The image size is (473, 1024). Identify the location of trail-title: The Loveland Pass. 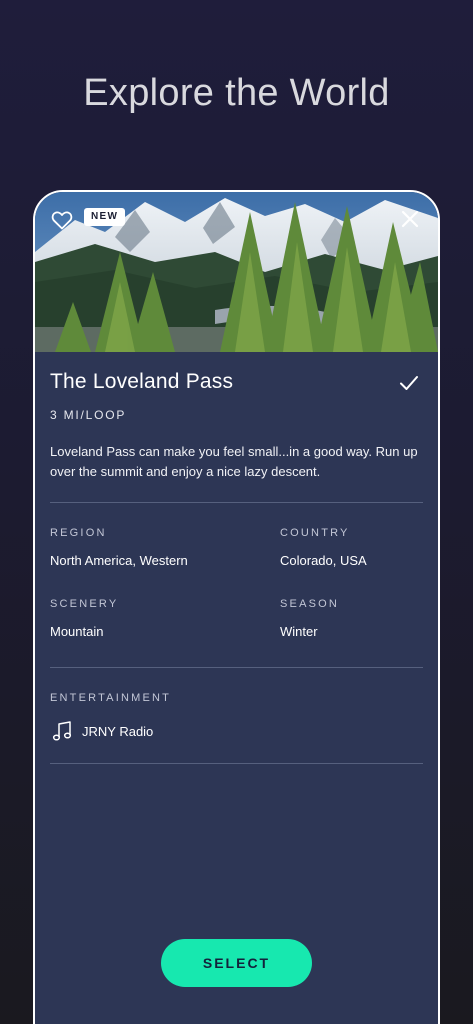
(142, 381).